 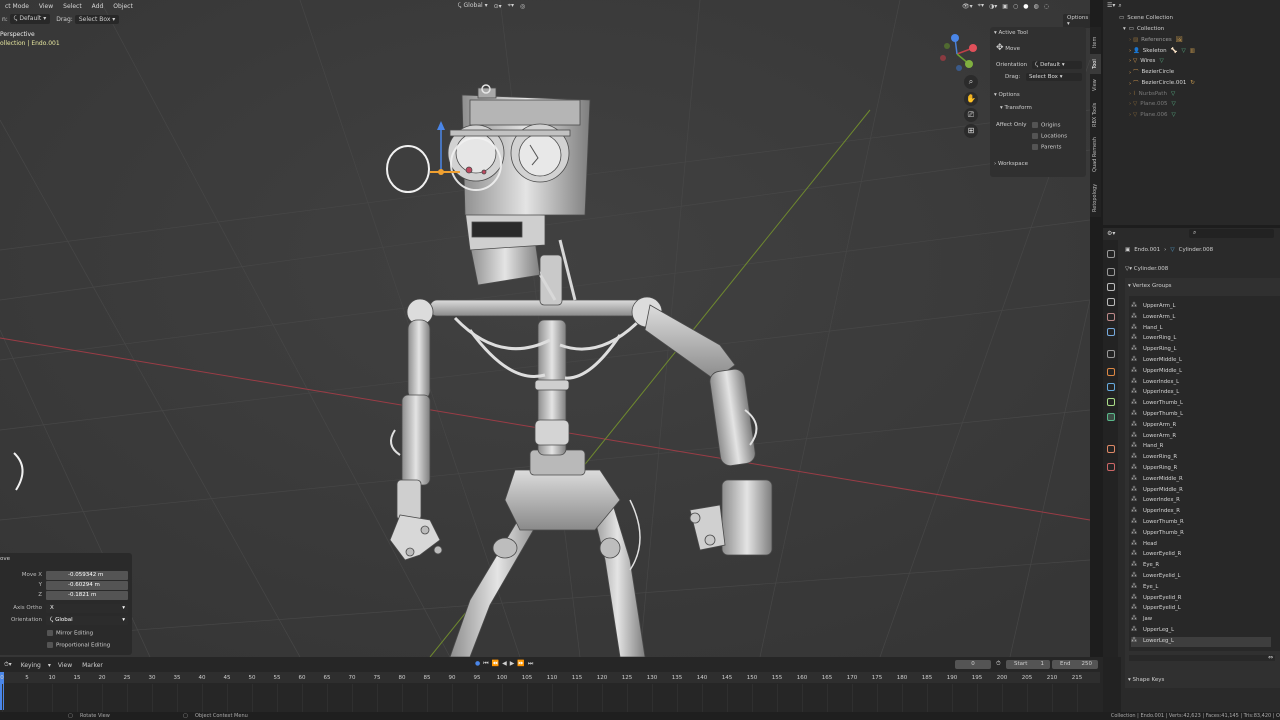 What do you see at coordinates (1076, 21) in the screenshot?
I see `options-dropdown: Options ▾` at bounding box center [1076, 21].